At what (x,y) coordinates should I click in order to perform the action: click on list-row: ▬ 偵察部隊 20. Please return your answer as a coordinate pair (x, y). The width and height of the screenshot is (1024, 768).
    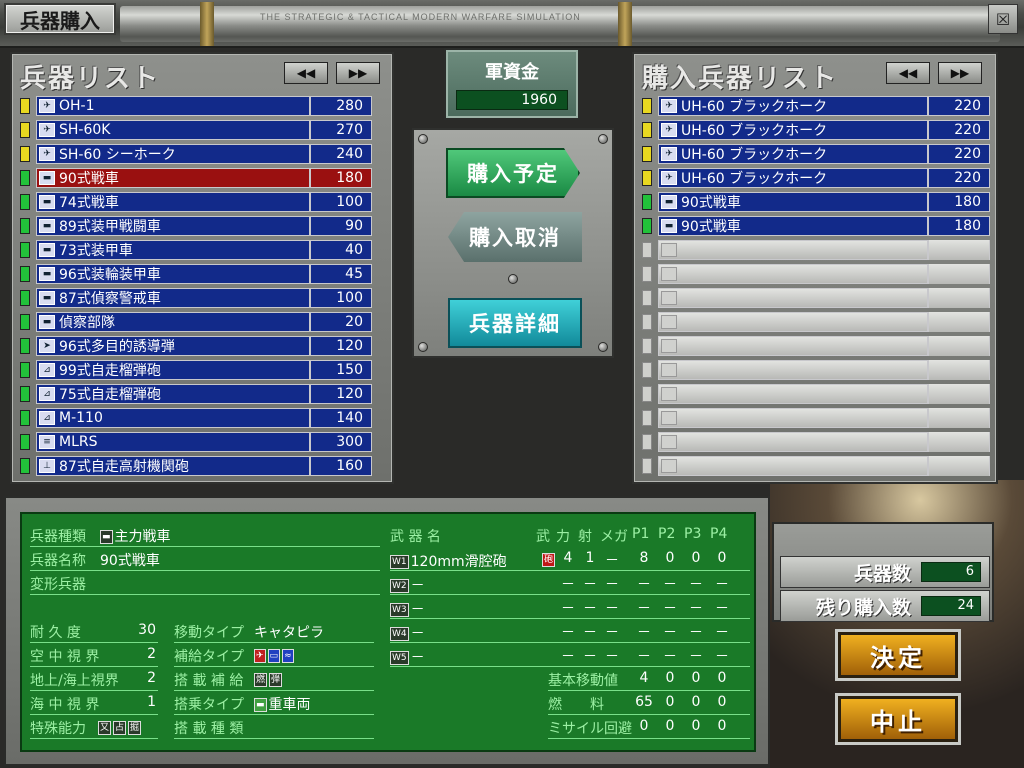
    Looking at the image, I should click on (196, 322).